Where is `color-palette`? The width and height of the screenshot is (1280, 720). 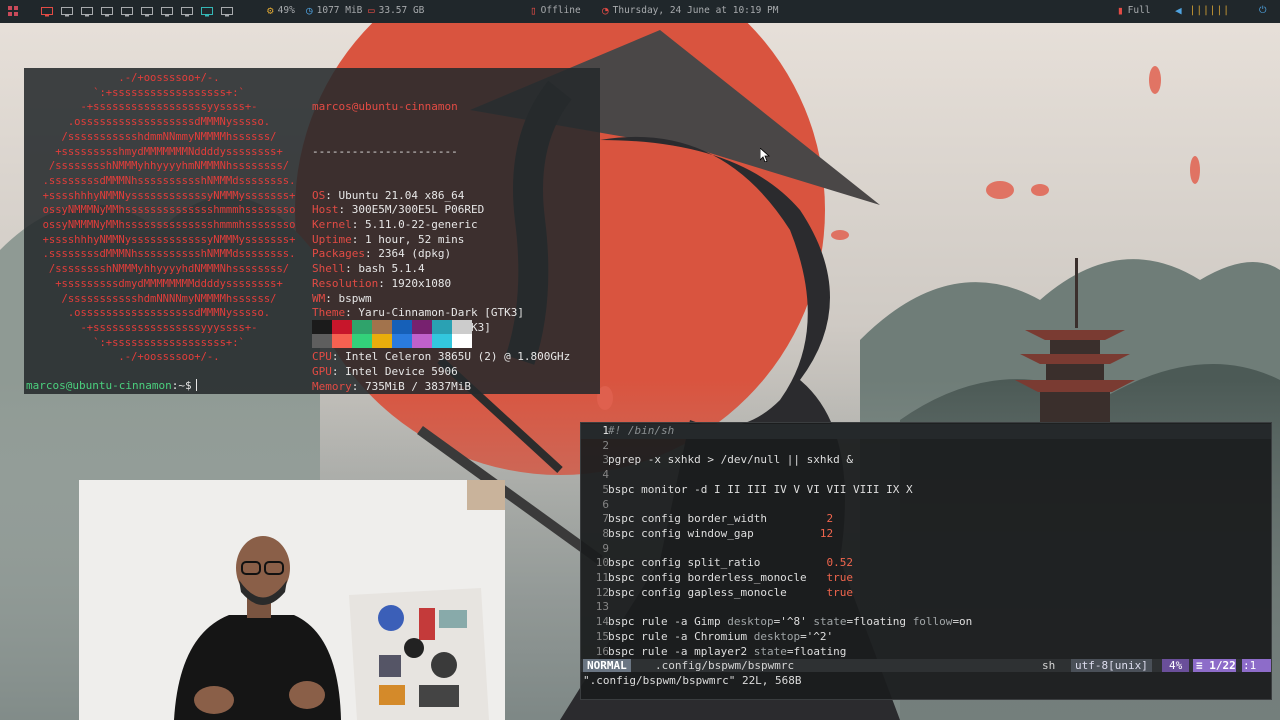 color-palette is located at coordinates (392, 334).